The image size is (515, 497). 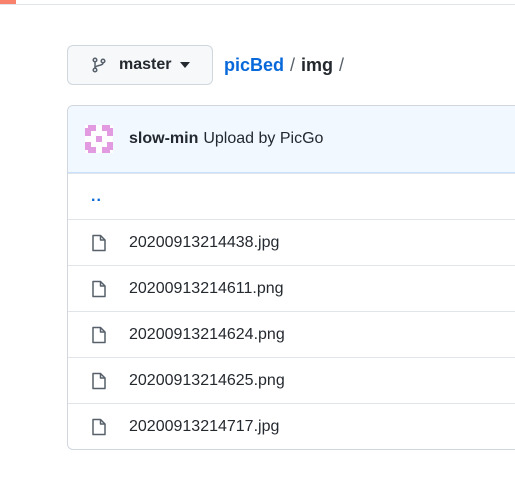 I want to click on file-row: 20200913214717.jpg, so click(x=291, y=426).